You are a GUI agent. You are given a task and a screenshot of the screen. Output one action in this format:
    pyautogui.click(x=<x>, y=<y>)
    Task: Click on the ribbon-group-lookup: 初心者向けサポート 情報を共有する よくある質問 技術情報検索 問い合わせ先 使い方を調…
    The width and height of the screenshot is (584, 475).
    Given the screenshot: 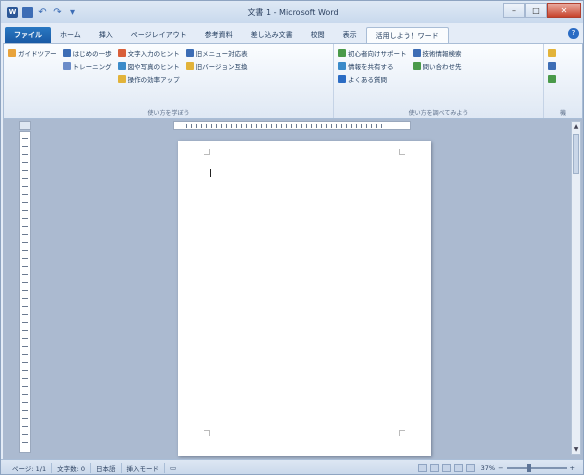 What is the action you would take?
    pyautogui.click(x=439, y=81)
    